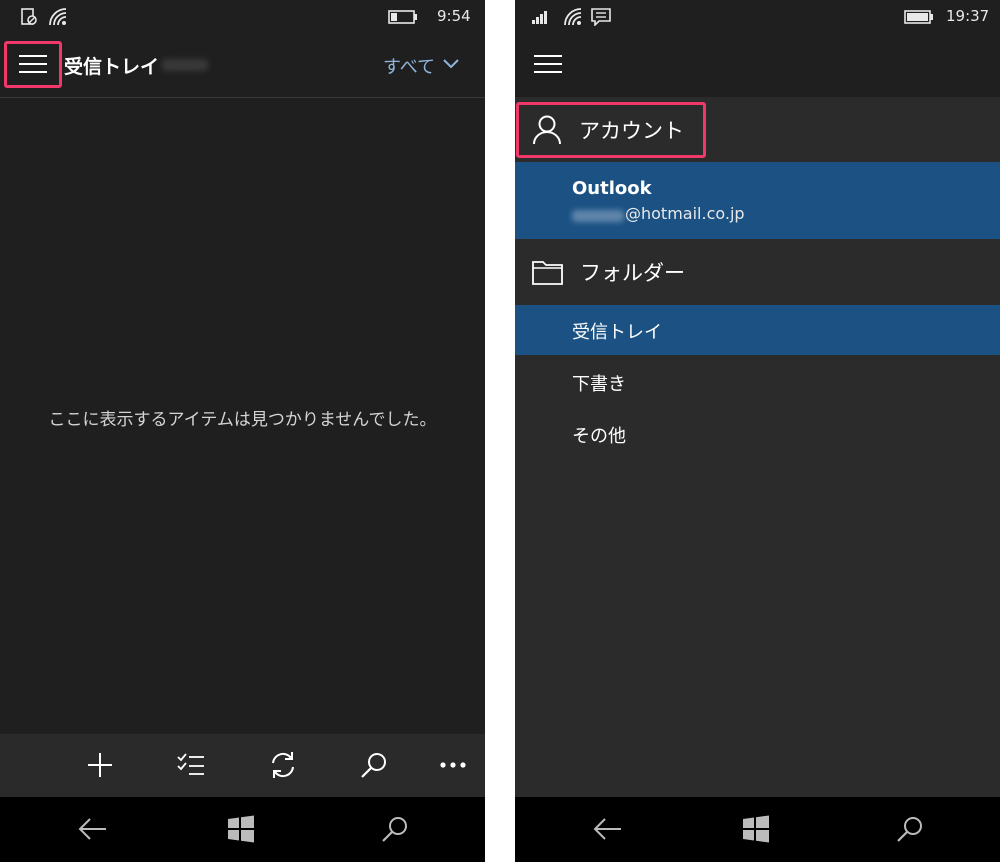  I want to click on add-icon, so click(100, 765).